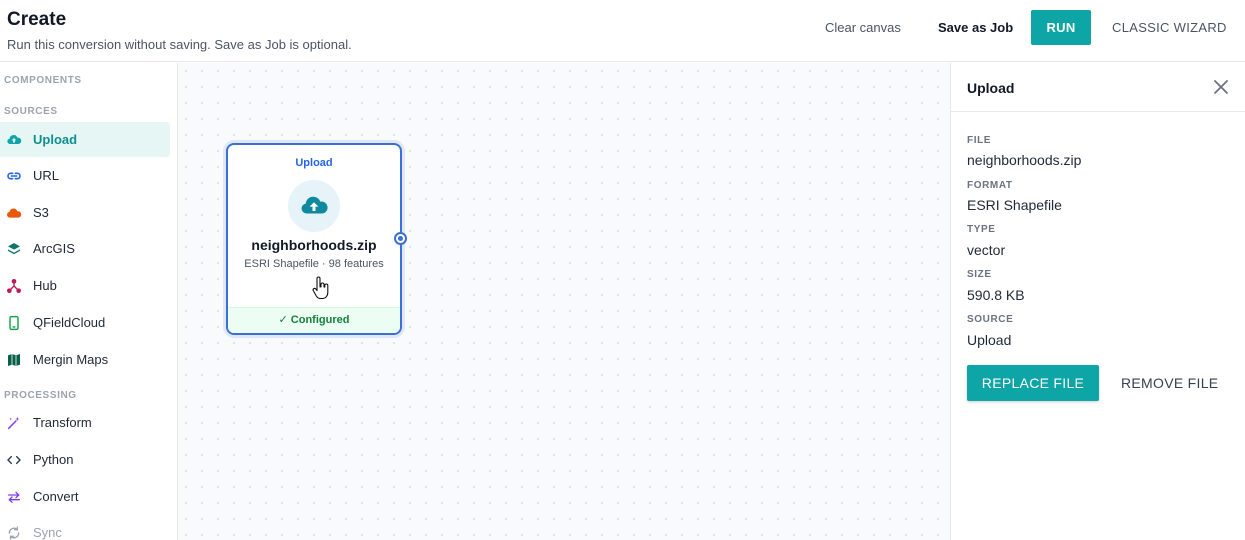  Describe the element at coordinates (56, 496) in the screenshot. I see `sidebar-item-label: Convert` at that location.